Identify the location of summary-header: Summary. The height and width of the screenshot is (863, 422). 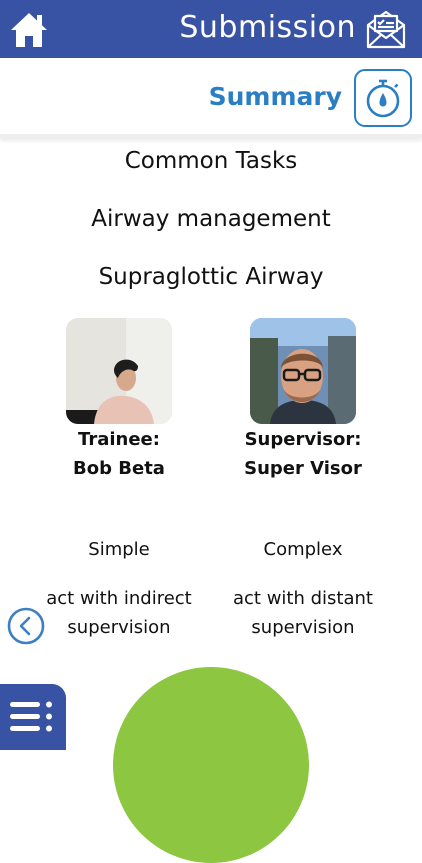
(211, 98).